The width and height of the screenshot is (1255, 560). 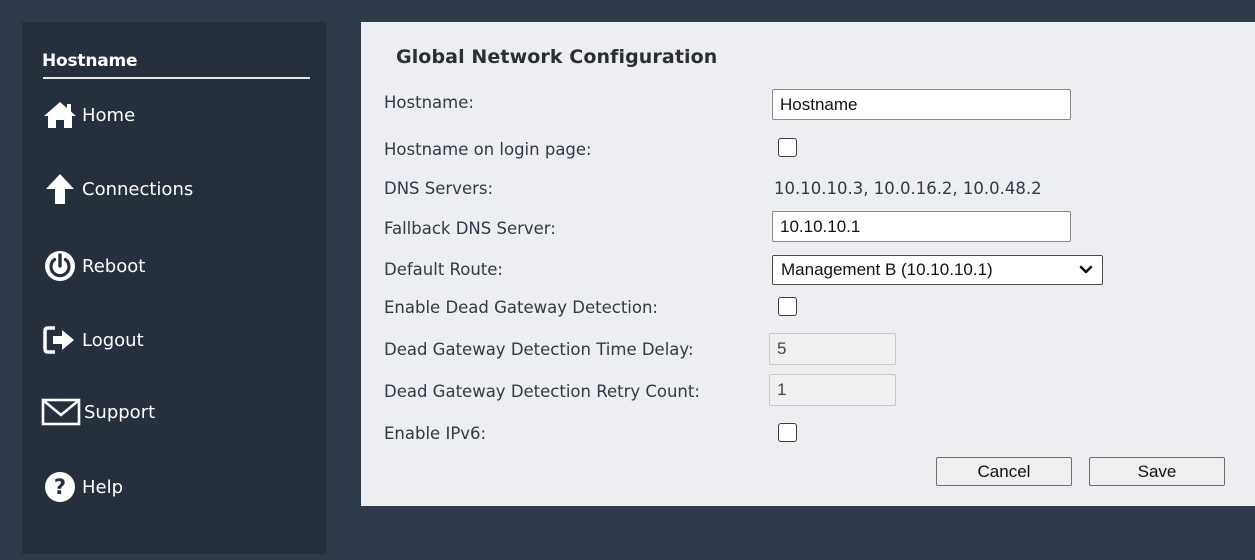 I want to click on sidebar-title: Hostname, so click(x=90, y=61).